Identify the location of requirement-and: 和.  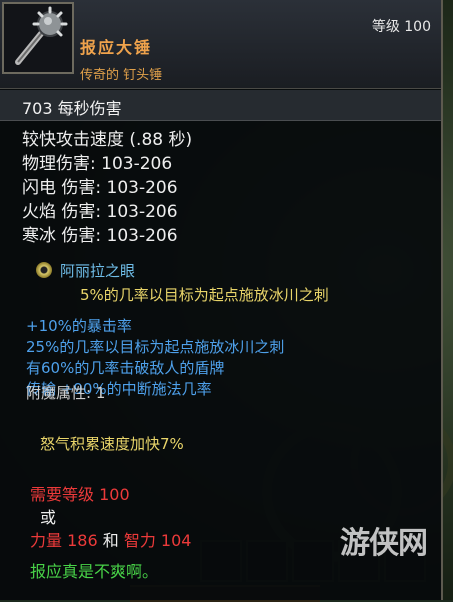
(110, 540).